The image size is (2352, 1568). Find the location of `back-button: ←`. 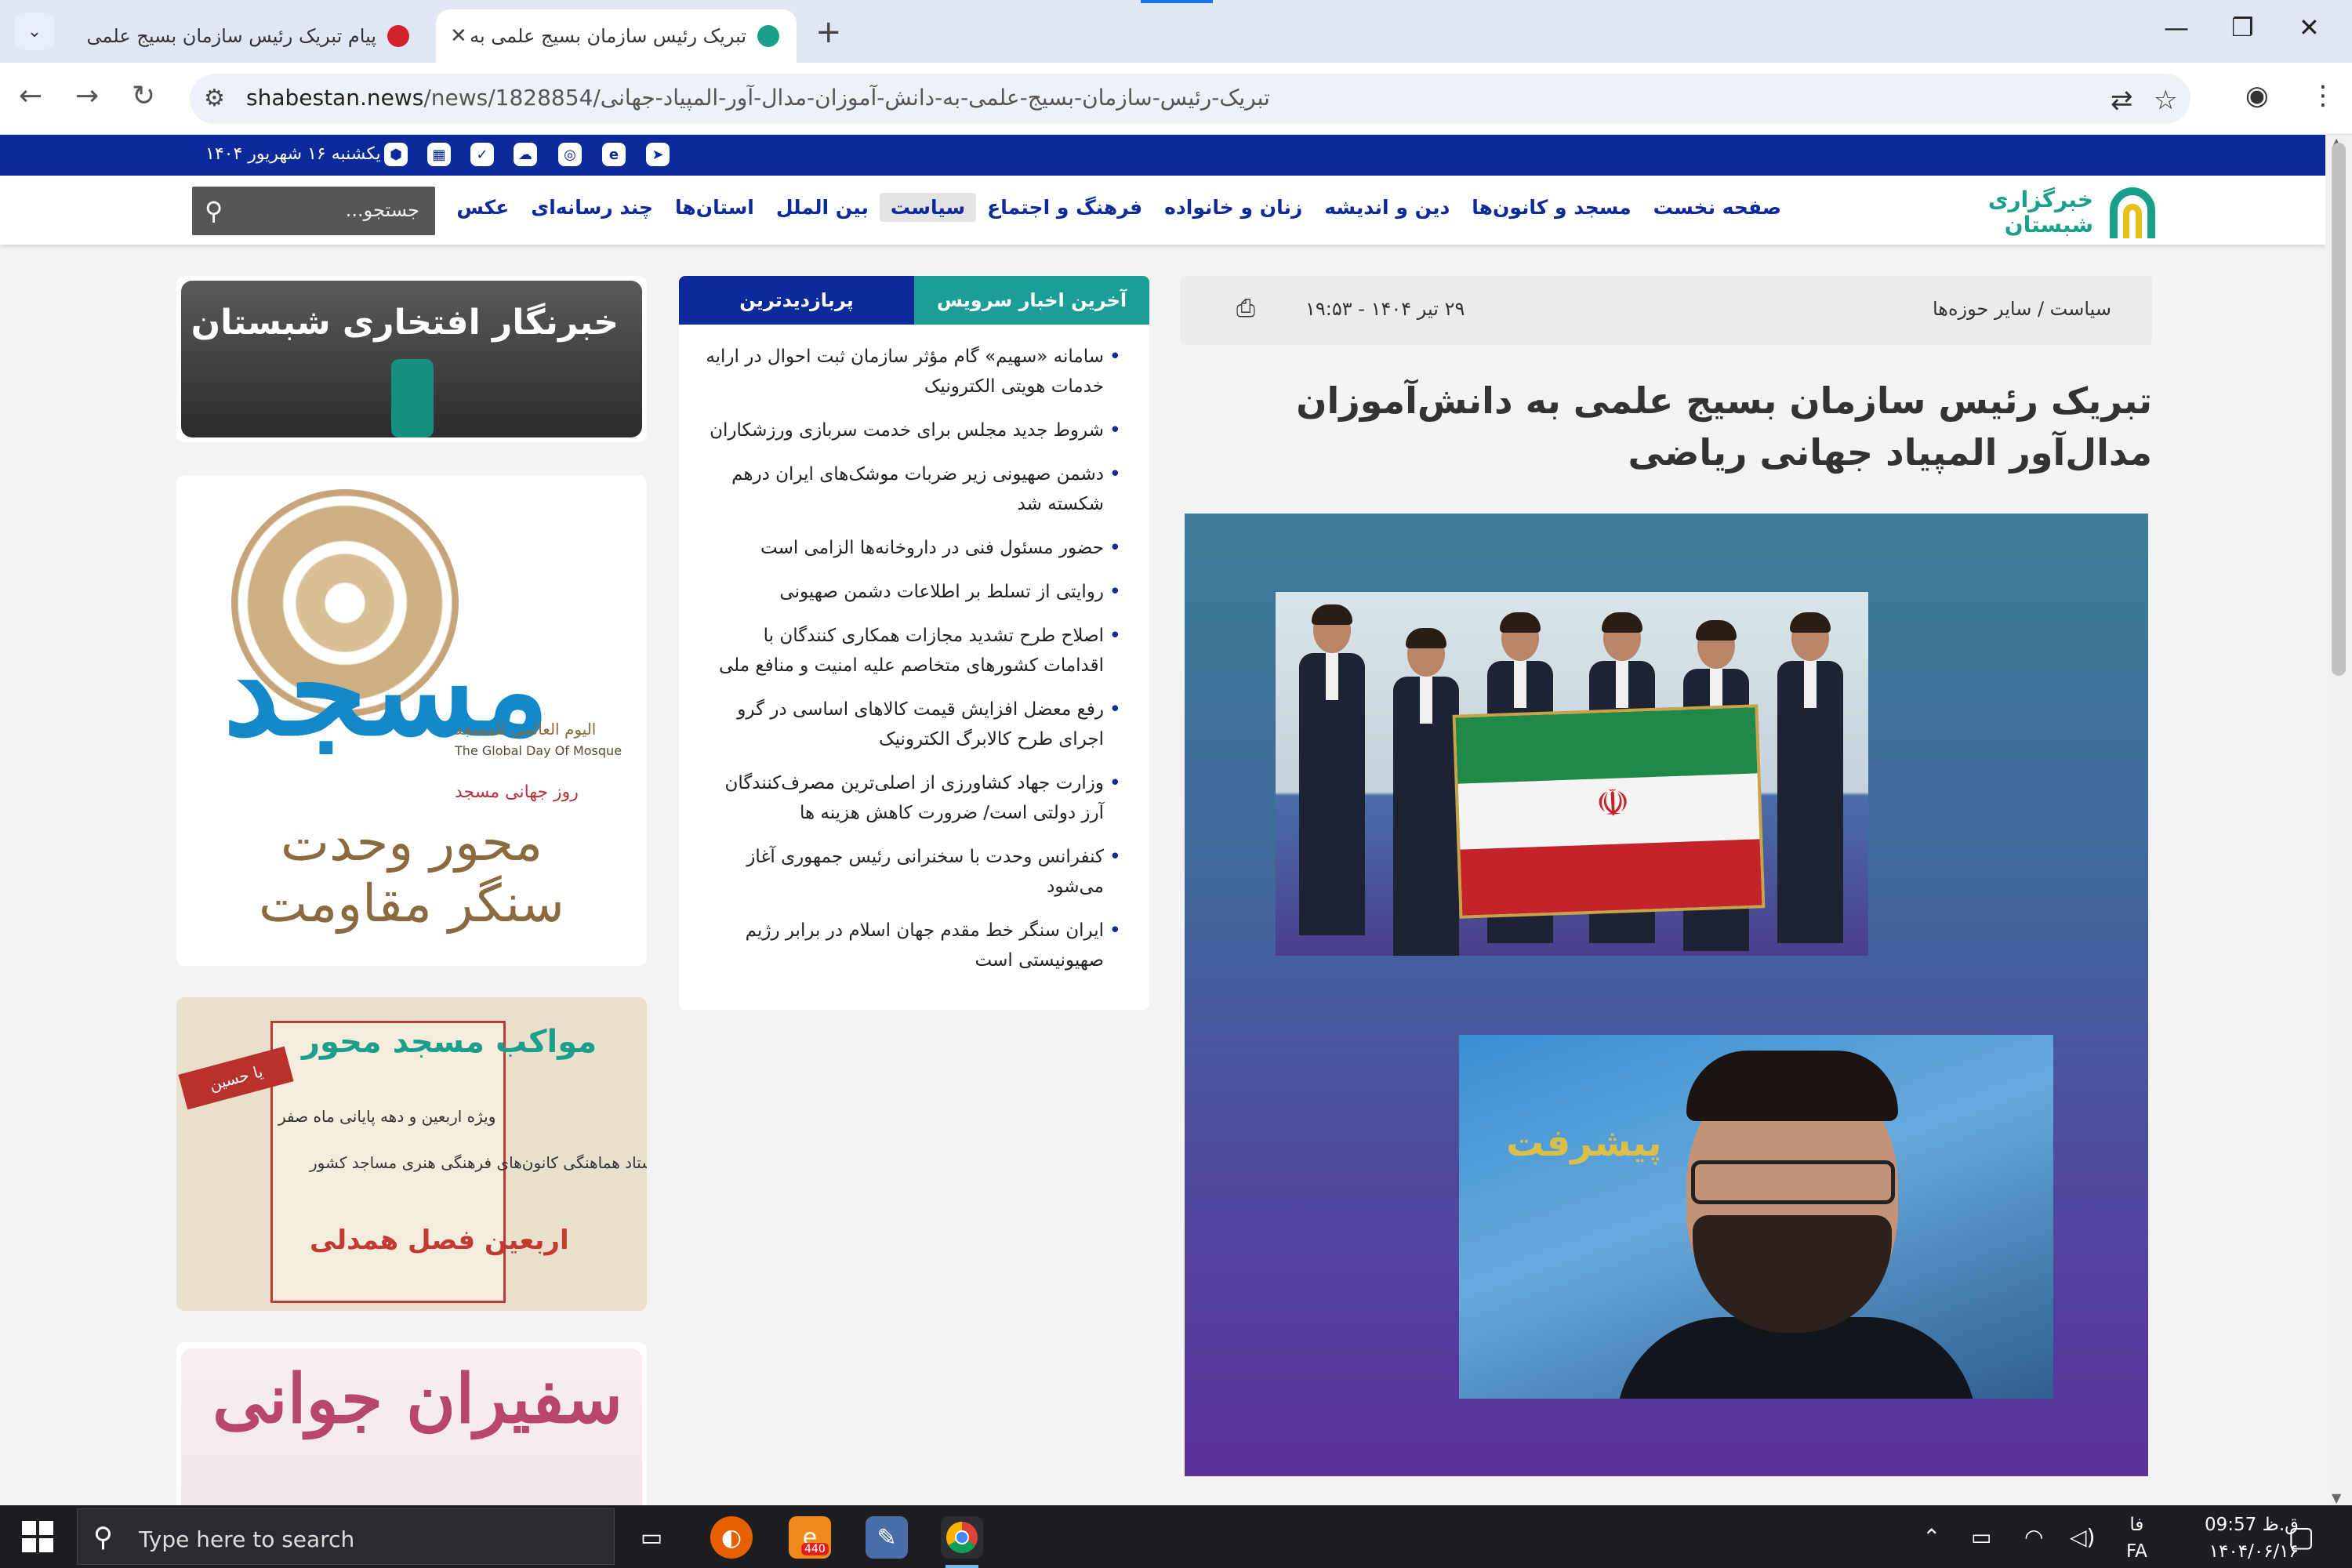

back-button: ← is located at coordinates (30, 96).